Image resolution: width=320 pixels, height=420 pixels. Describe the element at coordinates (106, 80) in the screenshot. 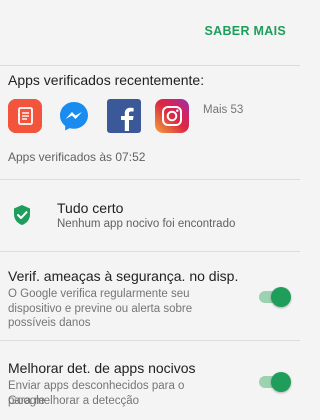

I see `recent-apps-title: Apps verificados recentemente:` at that location.